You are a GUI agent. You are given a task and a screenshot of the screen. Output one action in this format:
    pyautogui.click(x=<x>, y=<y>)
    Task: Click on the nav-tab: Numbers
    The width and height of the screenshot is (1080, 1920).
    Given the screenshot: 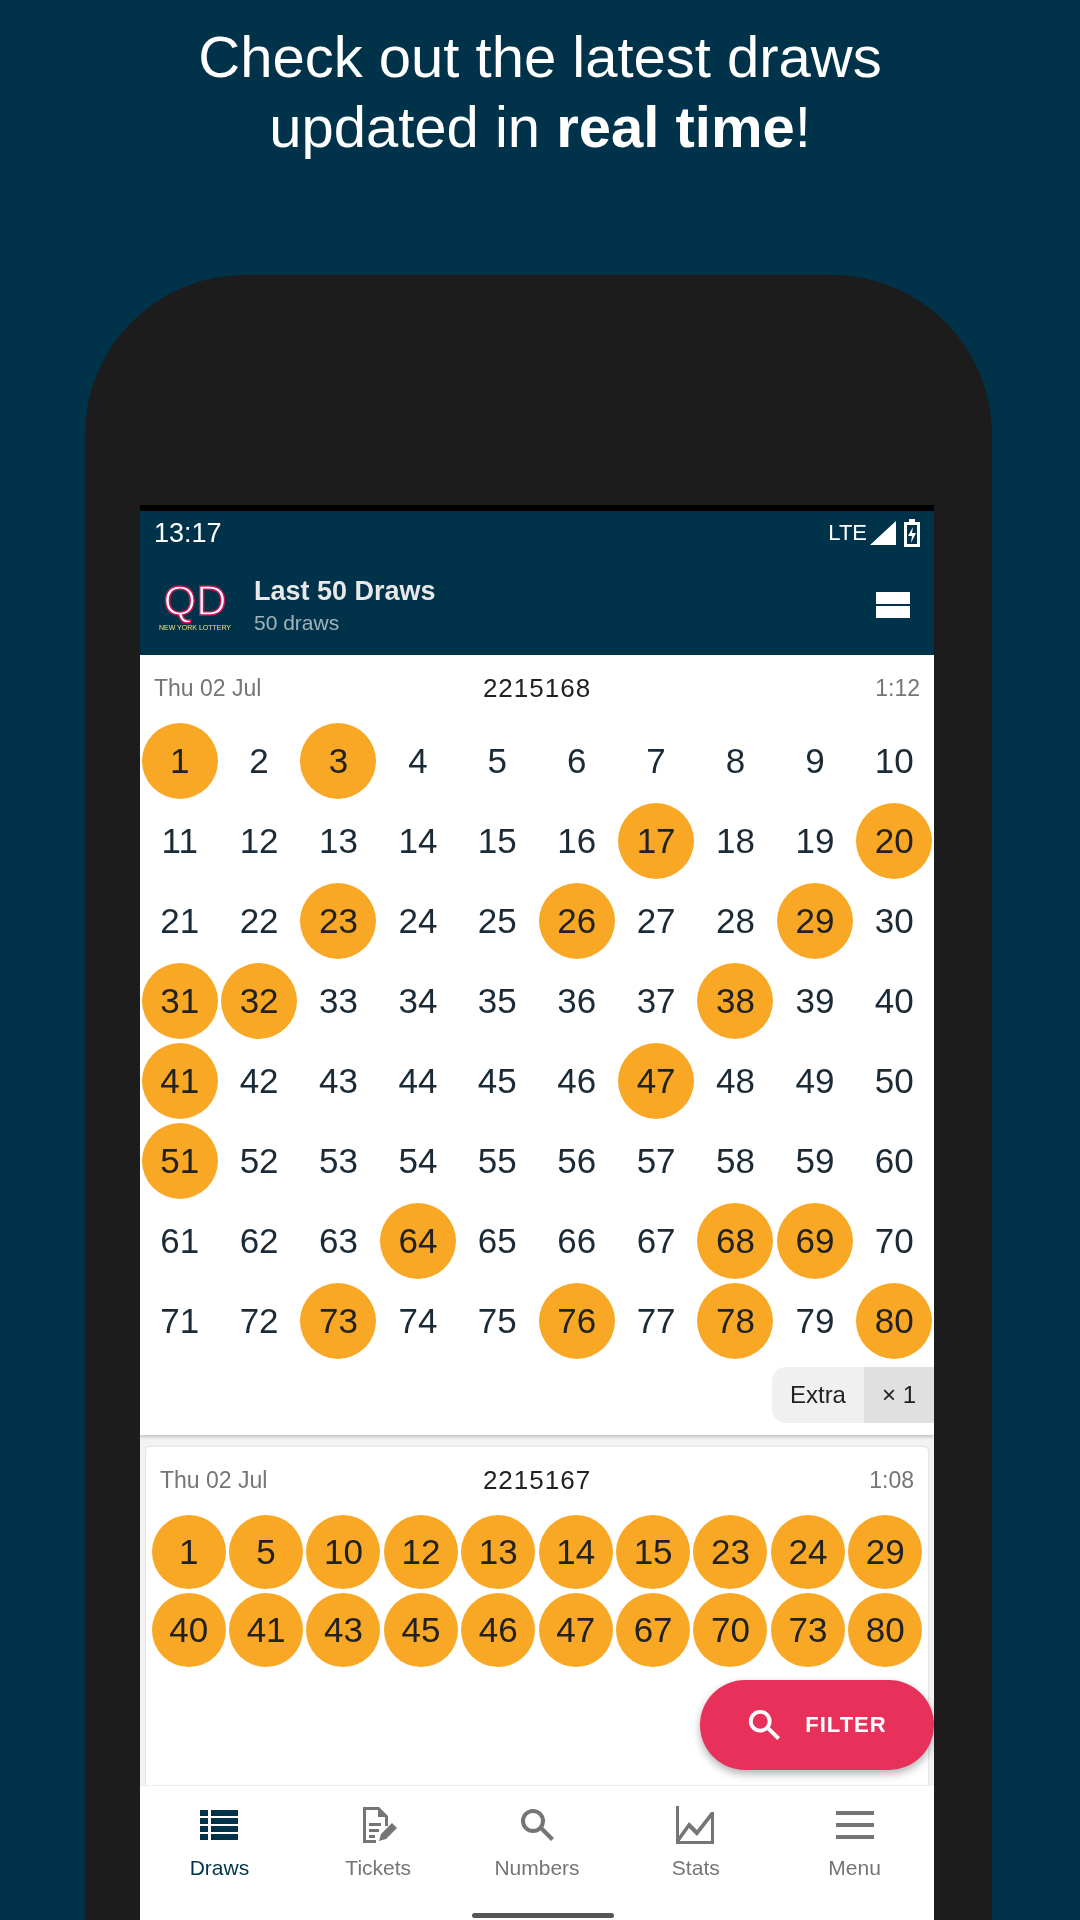 What is the action you would take?
    pyautogui.click(x=537, y=1842)
    